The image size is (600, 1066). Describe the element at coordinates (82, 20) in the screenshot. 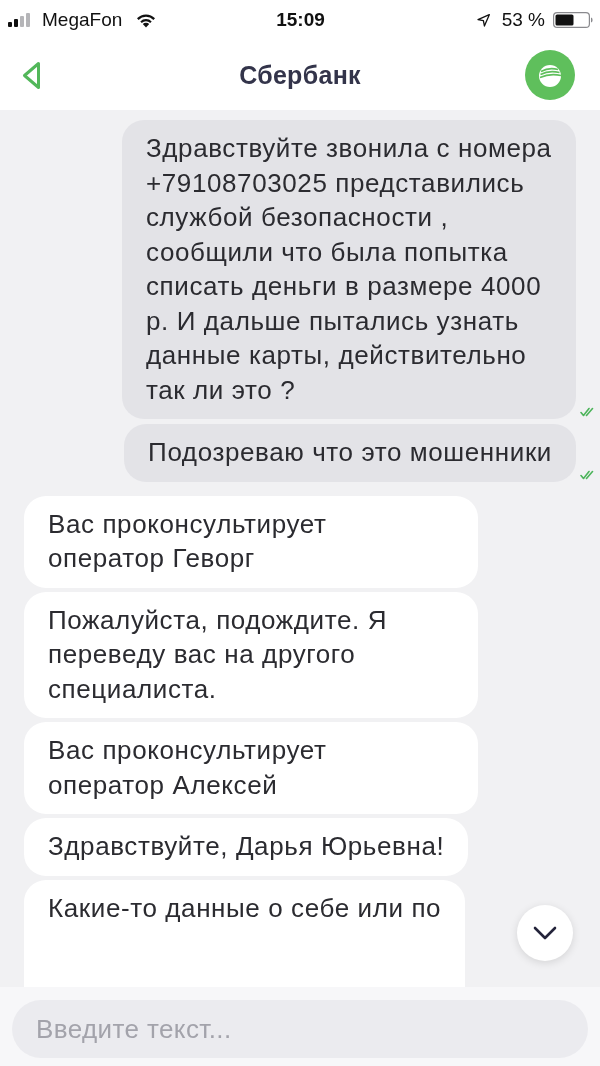

I see `carrier-name: MegaFon` at that location.